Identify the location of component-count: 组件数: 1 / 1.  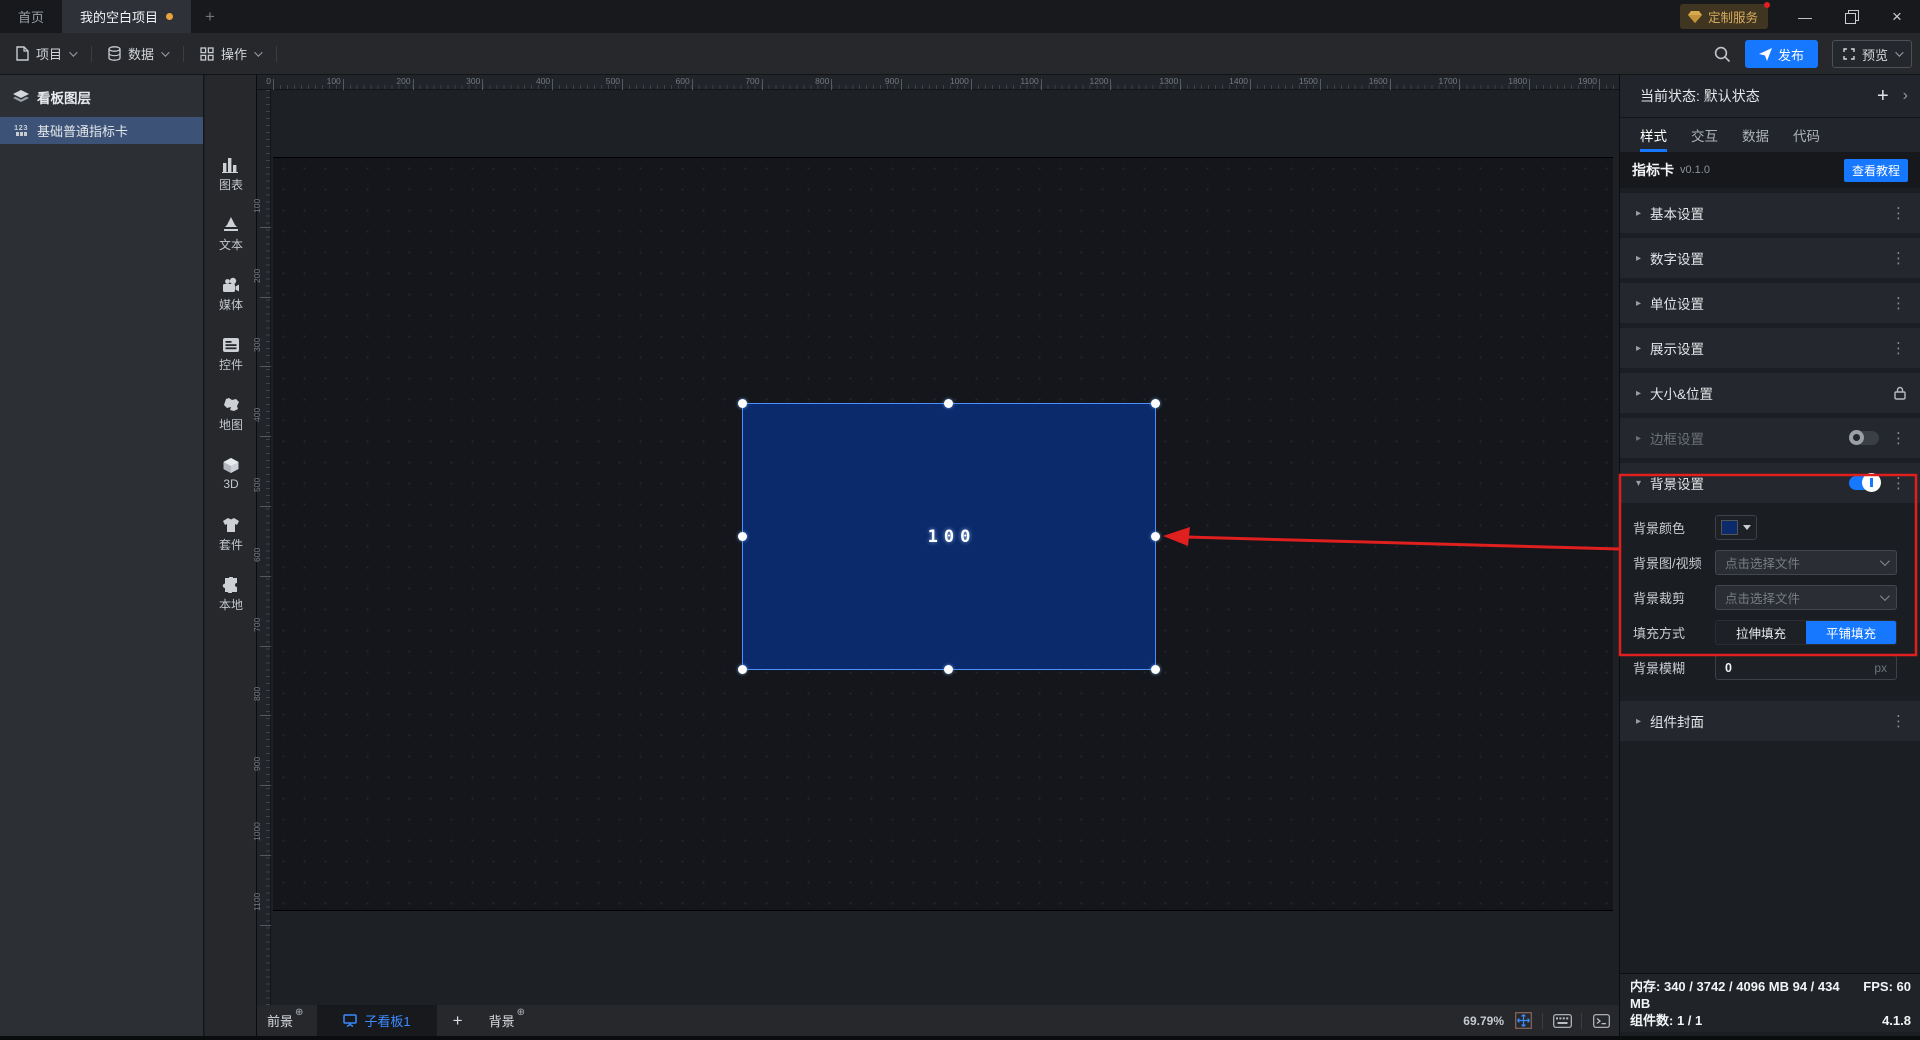
(1666, 1020).